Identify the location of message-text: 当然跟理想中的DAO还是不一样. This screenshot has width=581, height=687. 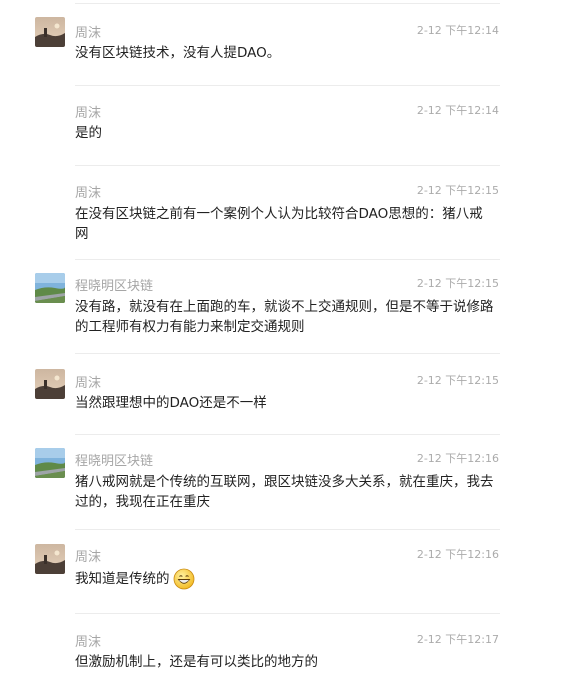
(171, 403).